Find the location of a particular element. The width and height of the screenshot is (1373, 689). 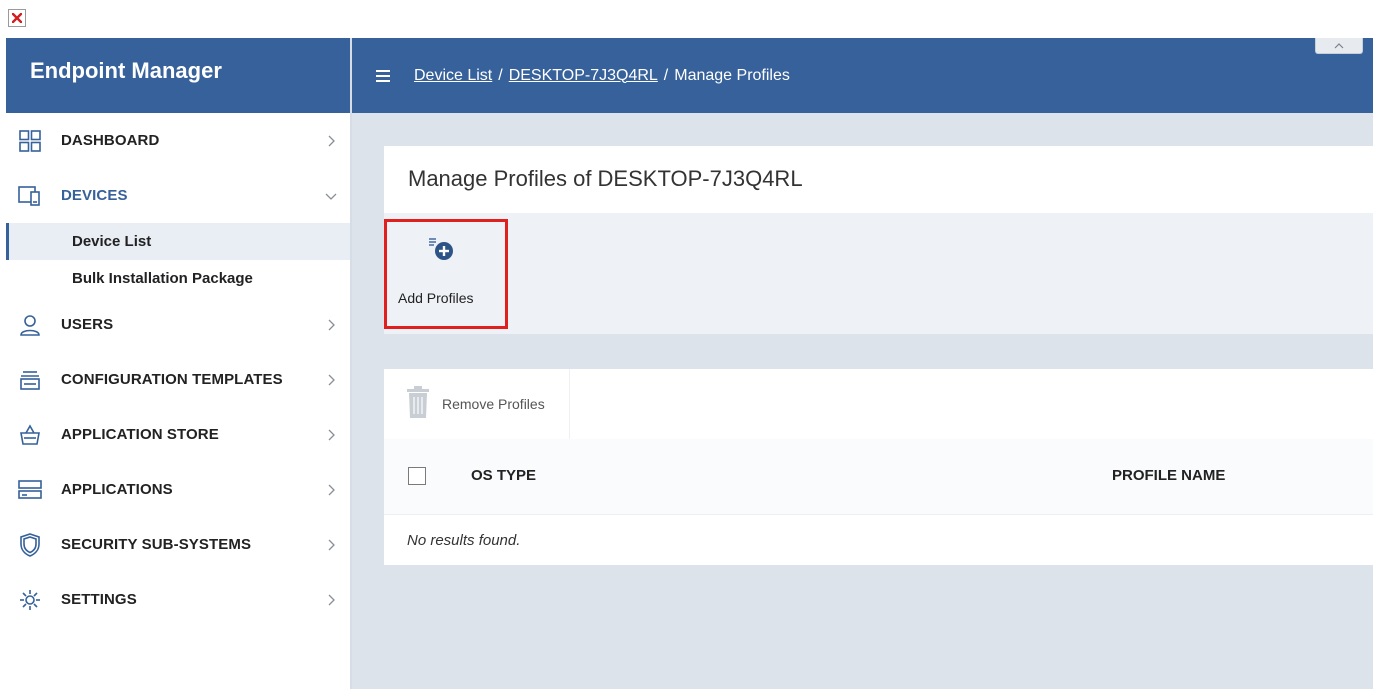

gear-icon is located at coordinates (30, 600).